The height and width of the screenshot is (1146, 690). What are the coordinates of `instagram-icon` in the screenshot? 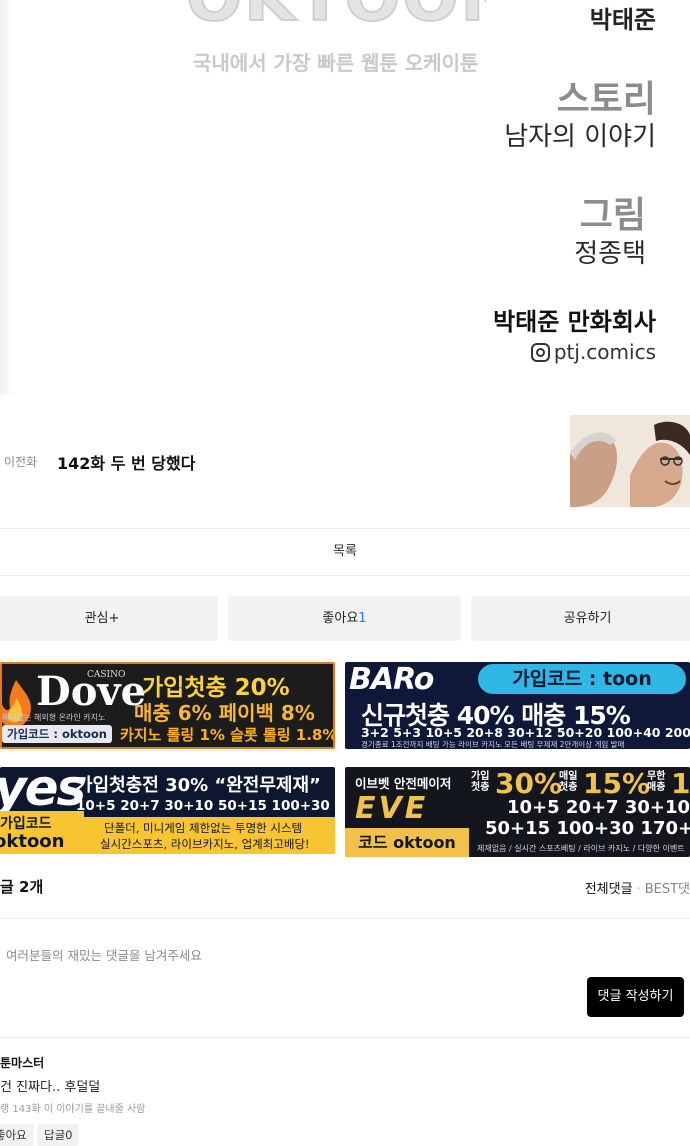 It's located at (540, 352).